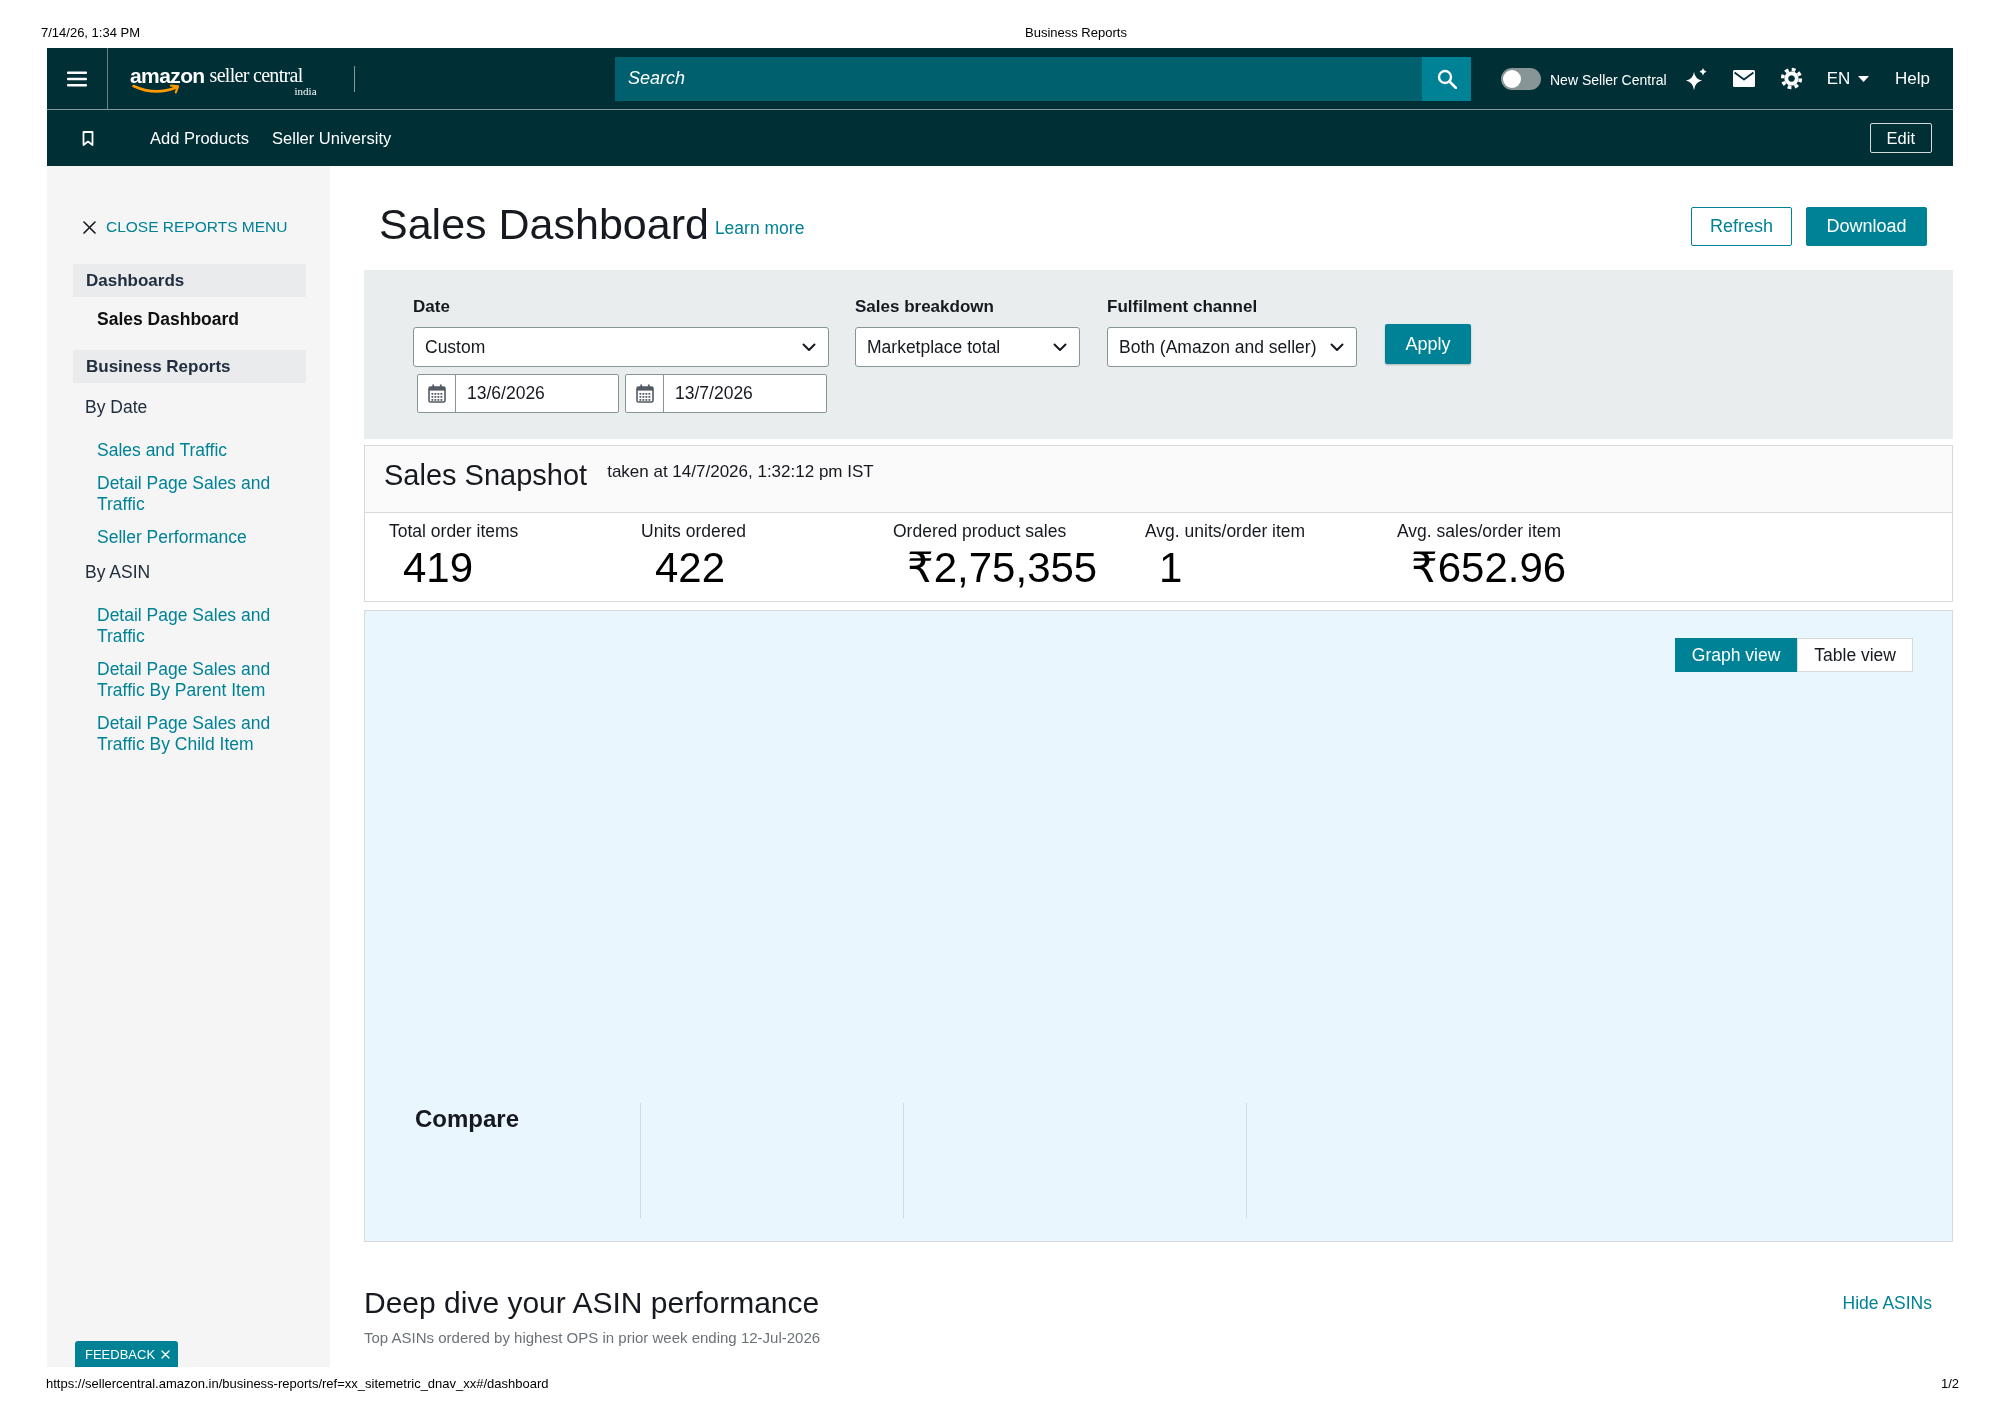 Image resolution: width=2000 pixels, height=1414 pixels. Describe the element at coordinates (1002, 568) in the screenshot. I see `metric-value: ₹2,75,355` at that location.